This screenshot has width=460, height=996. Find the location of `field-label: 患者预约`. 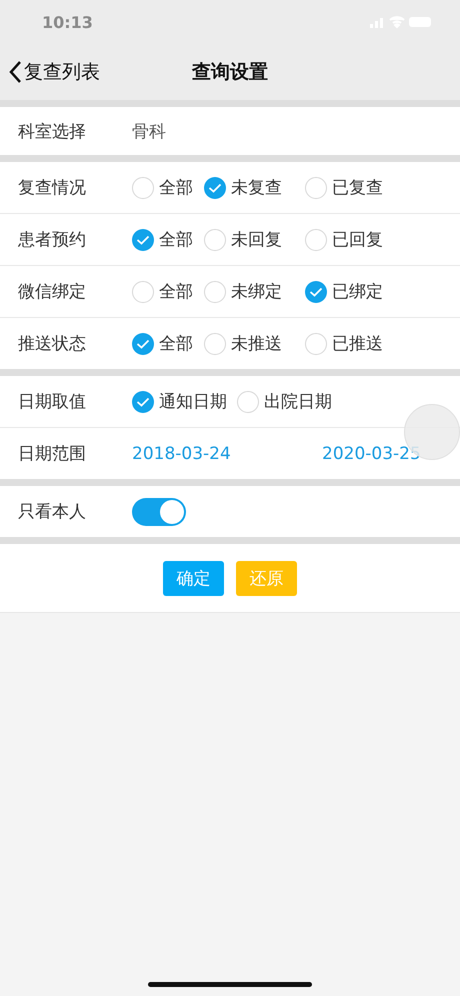

field-label: 患者预约 is located at coordinates (52, 240).